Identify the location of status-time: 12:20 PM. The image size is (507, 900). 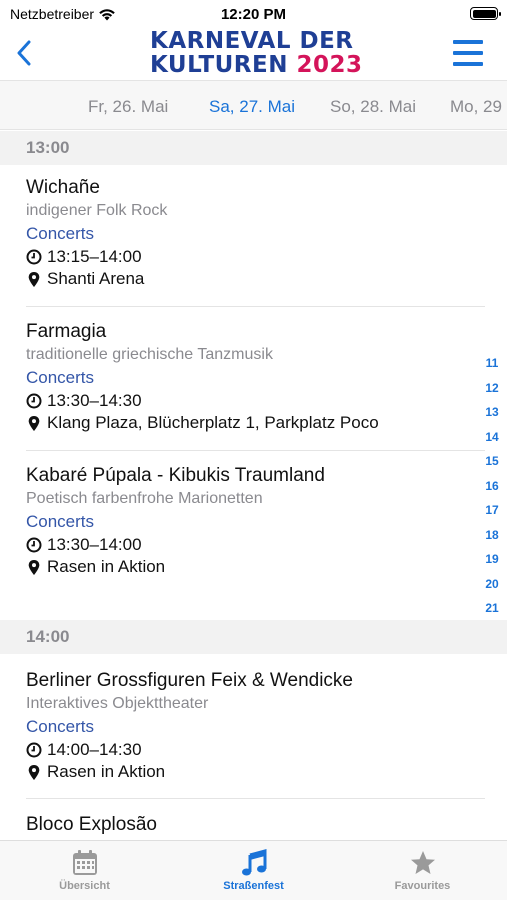
(253, 14).